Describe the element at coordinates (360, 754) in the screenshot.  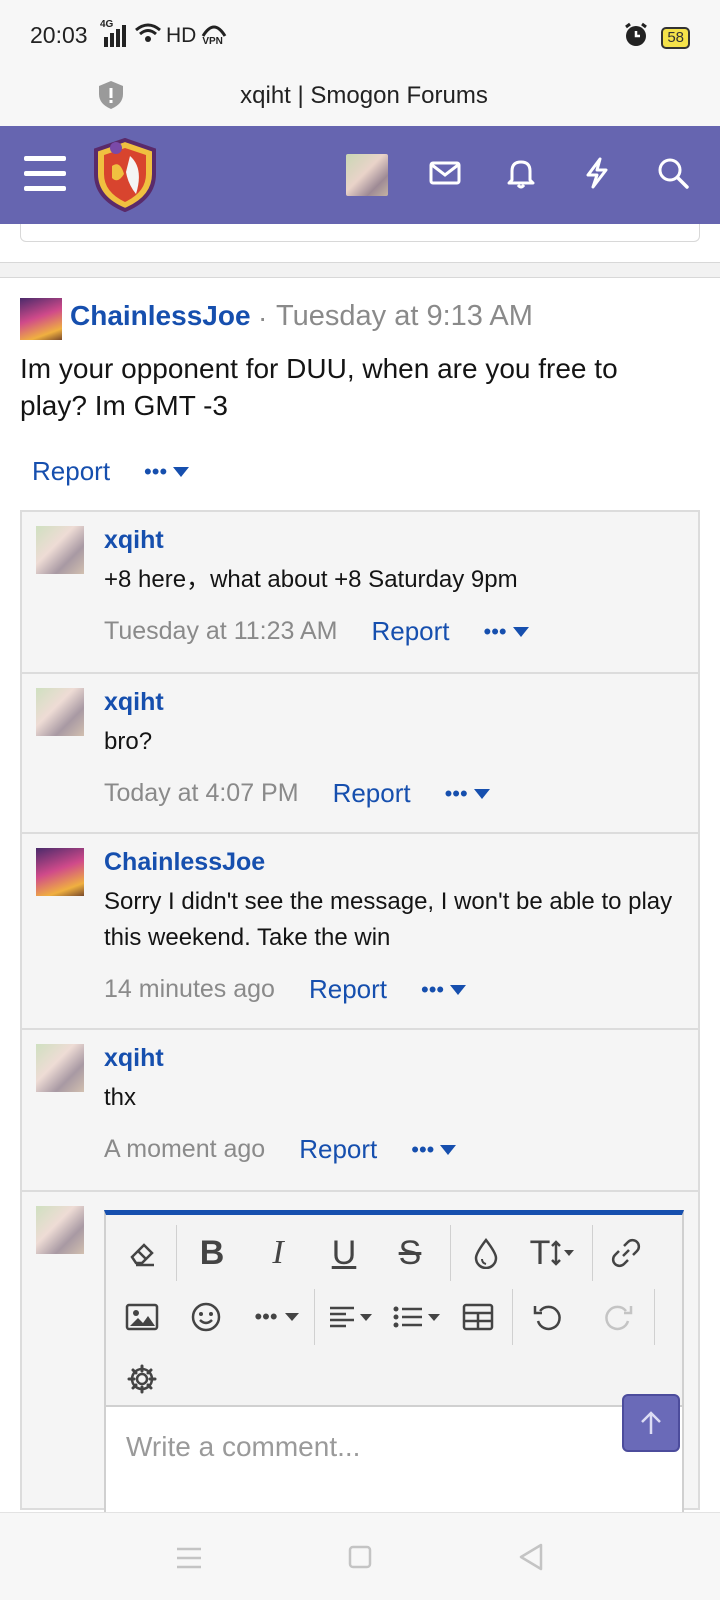
I see `list-item: xqiht bro? Today at 4:07 PM Report •••` at that location.